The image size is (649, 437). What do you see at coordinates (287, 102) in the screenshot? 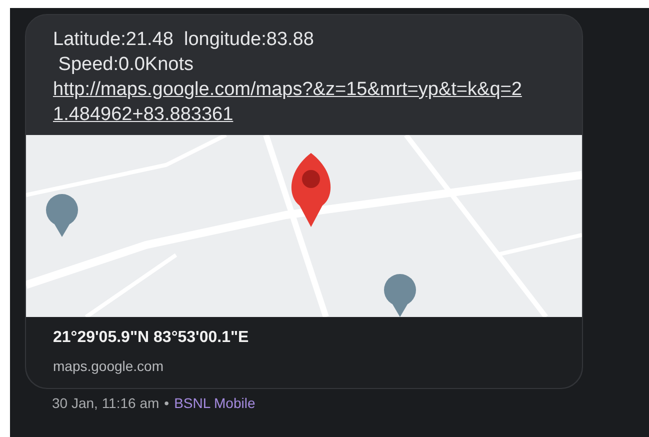
I see `map-link: http://maps.google.com/maps?&z=15&mrt=yp&t=k&q=21.484962+83.883361` at bounding box center [287, 102].